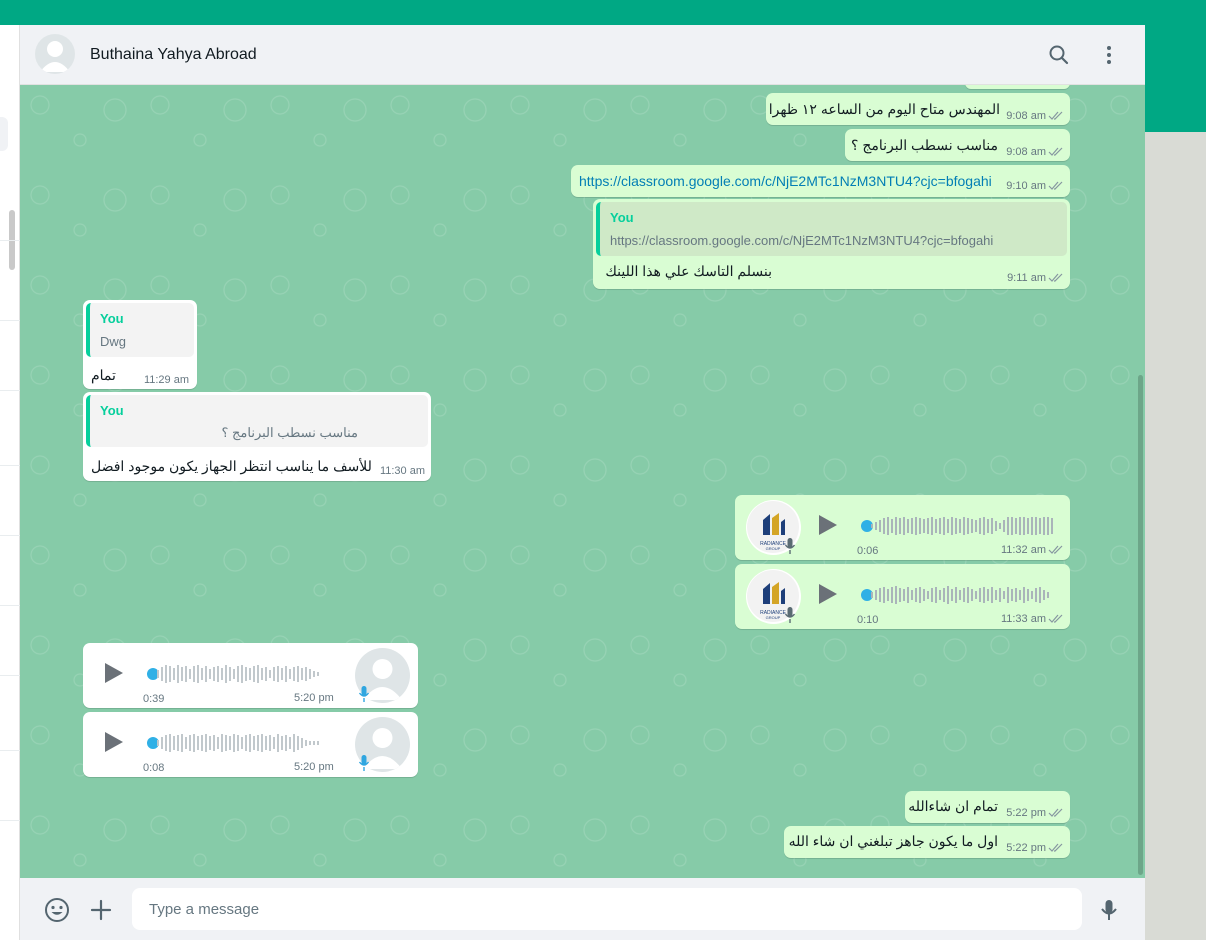 This screenshot has width=1206, height=940. I want to click on conversation-scrollbar, so click(1140, 625).